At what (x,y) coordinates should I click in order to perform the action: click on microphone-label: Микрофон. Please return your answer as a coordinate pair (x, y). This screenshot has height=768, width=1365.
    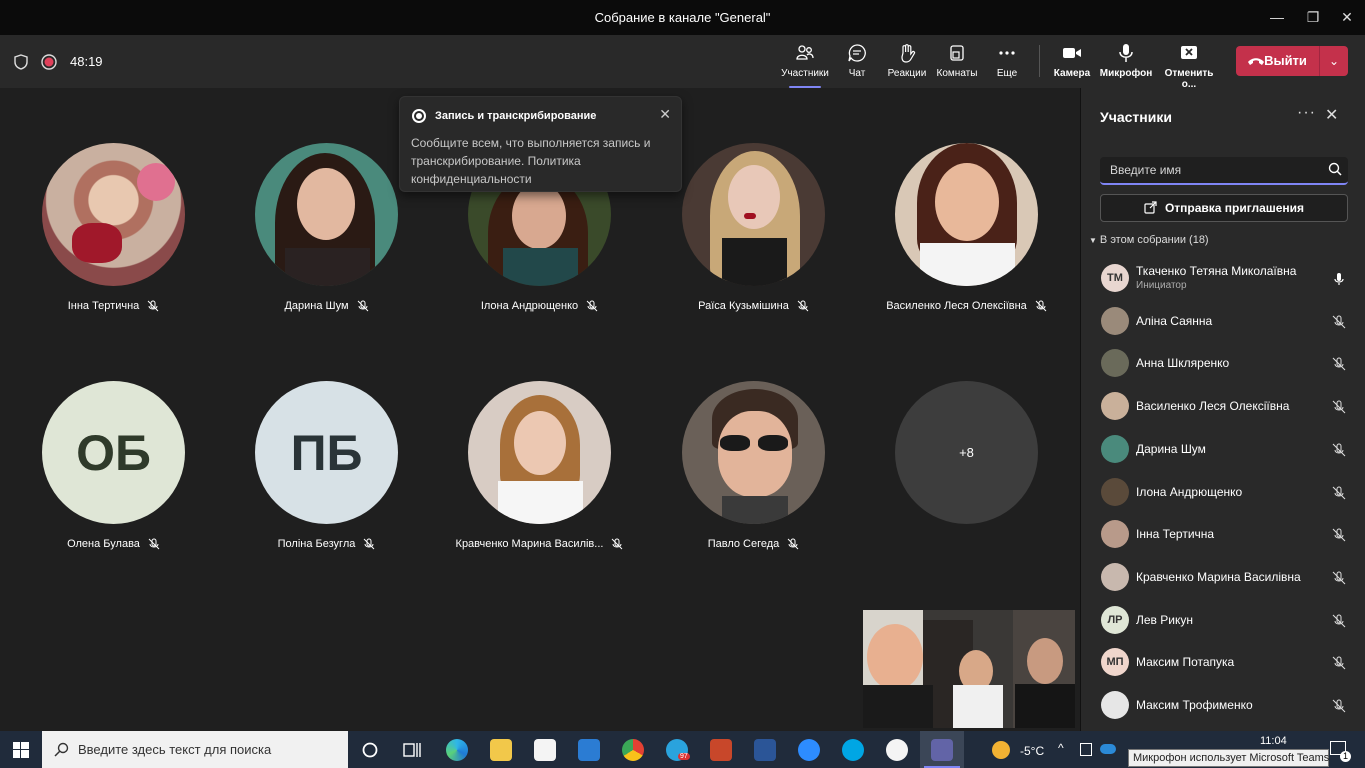
    Looking at the image, I should click on (1126, 73).